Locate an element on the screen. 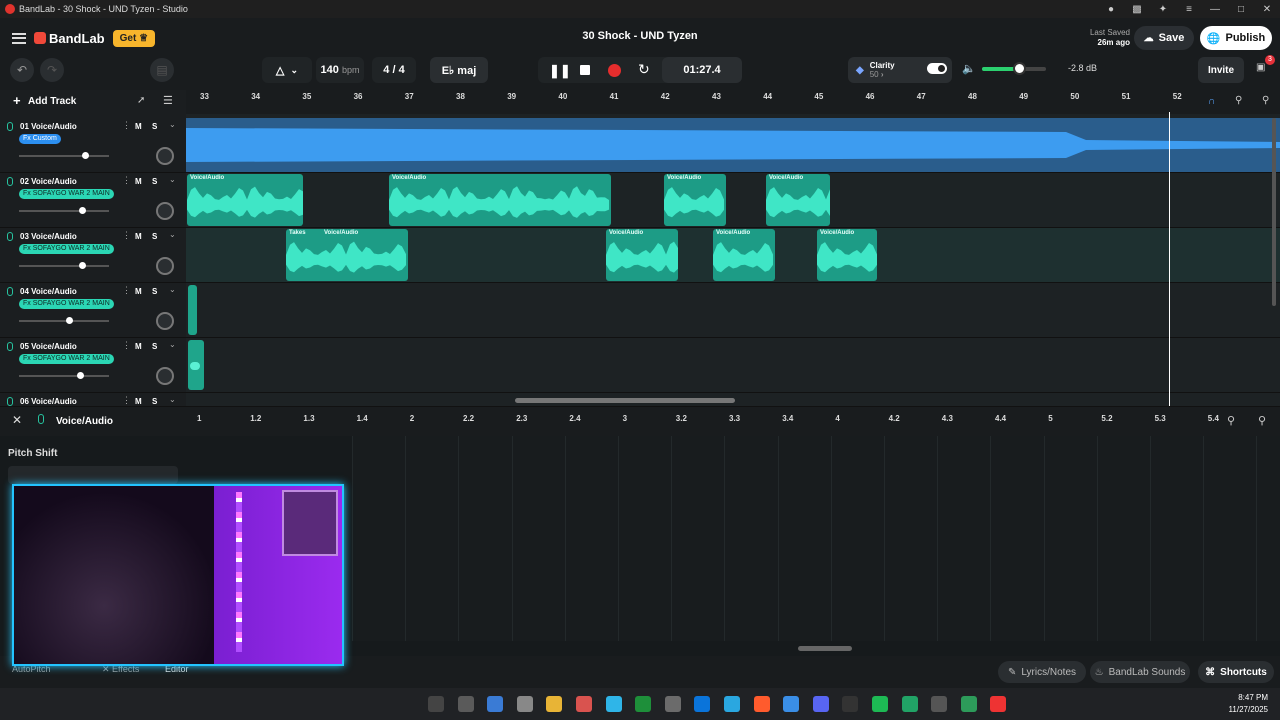 Image resolution: width=1280 pixels, height=720 pixels. get-membership-button: Get ♕ is located at coordinates (134, 38).